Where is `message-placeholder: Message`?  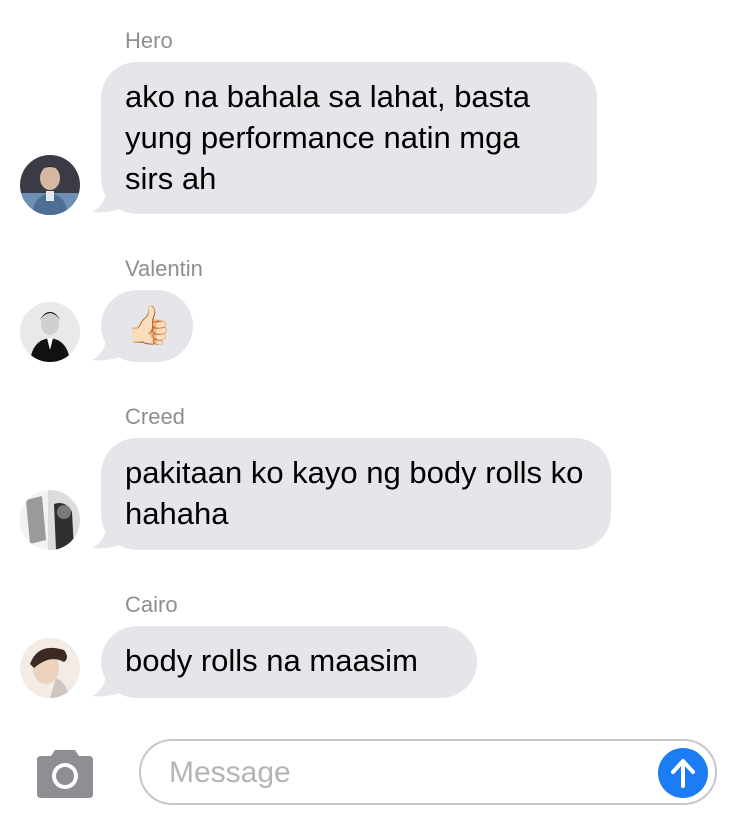
message-placeholder: Message is located at coordinates (230, 772).